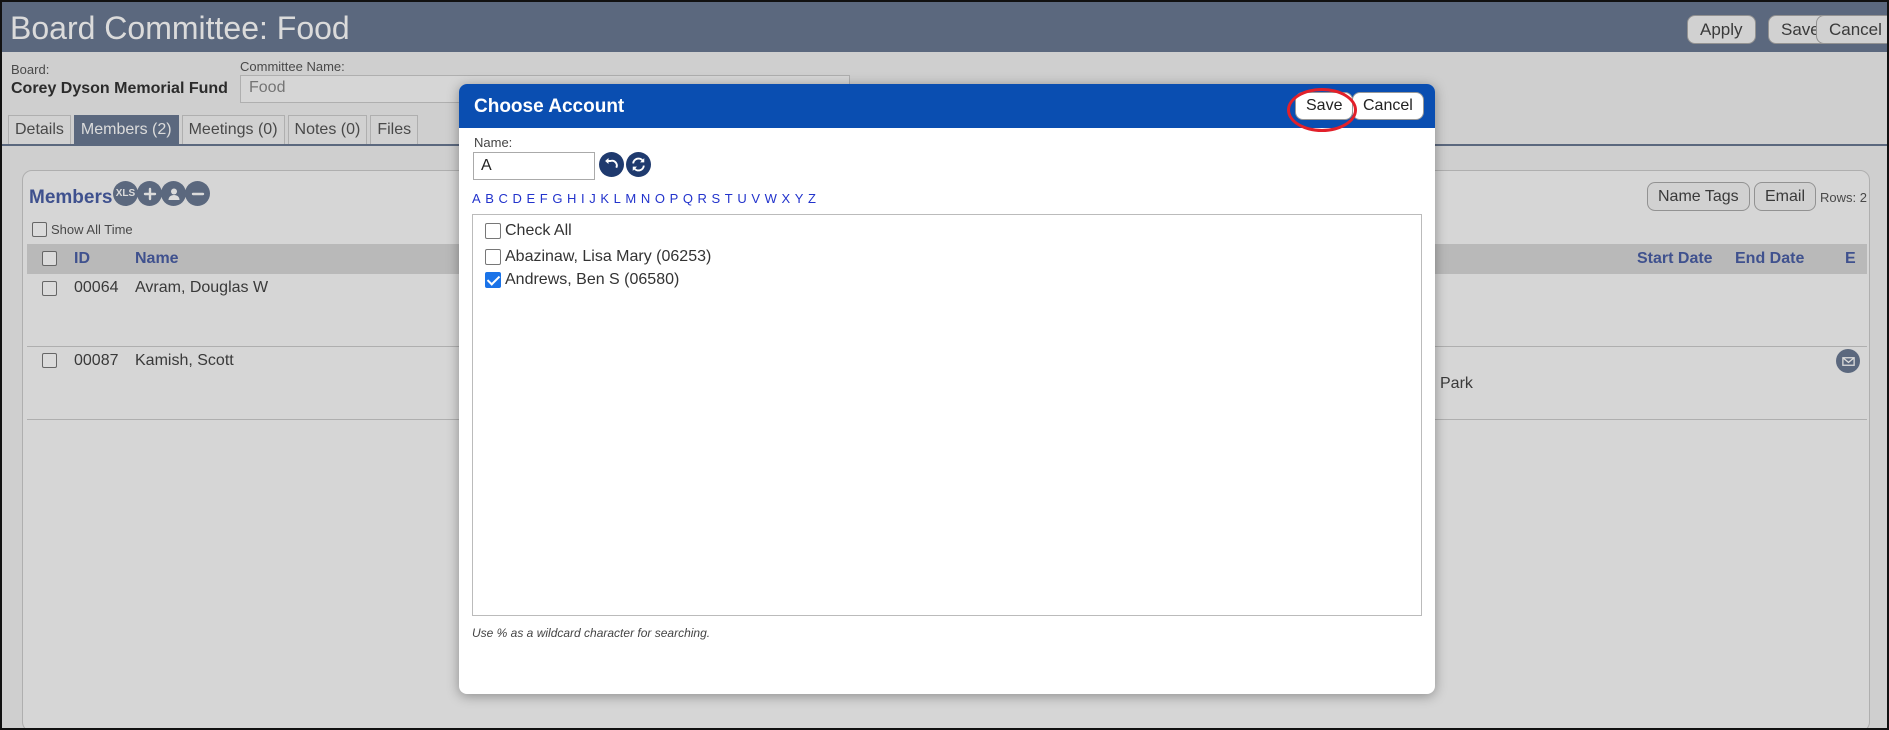 The height and width of the screenshot is (730, 1889). Describe the element at coordinates (476, 198) in the screenshot. I see `letter-filter-link: A` at that location.